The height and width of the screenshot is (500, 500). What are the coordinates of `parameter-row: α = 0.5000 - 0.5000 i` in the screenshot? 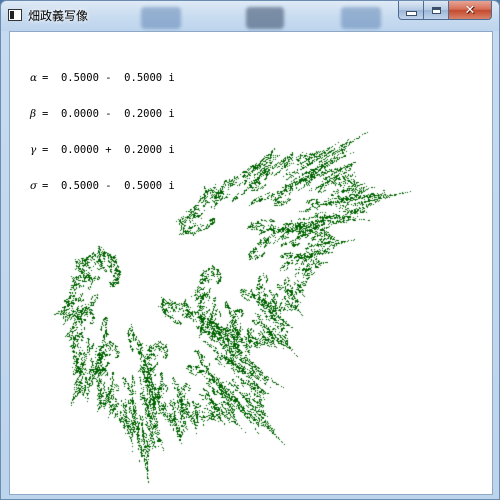 It's located at (102, 78).